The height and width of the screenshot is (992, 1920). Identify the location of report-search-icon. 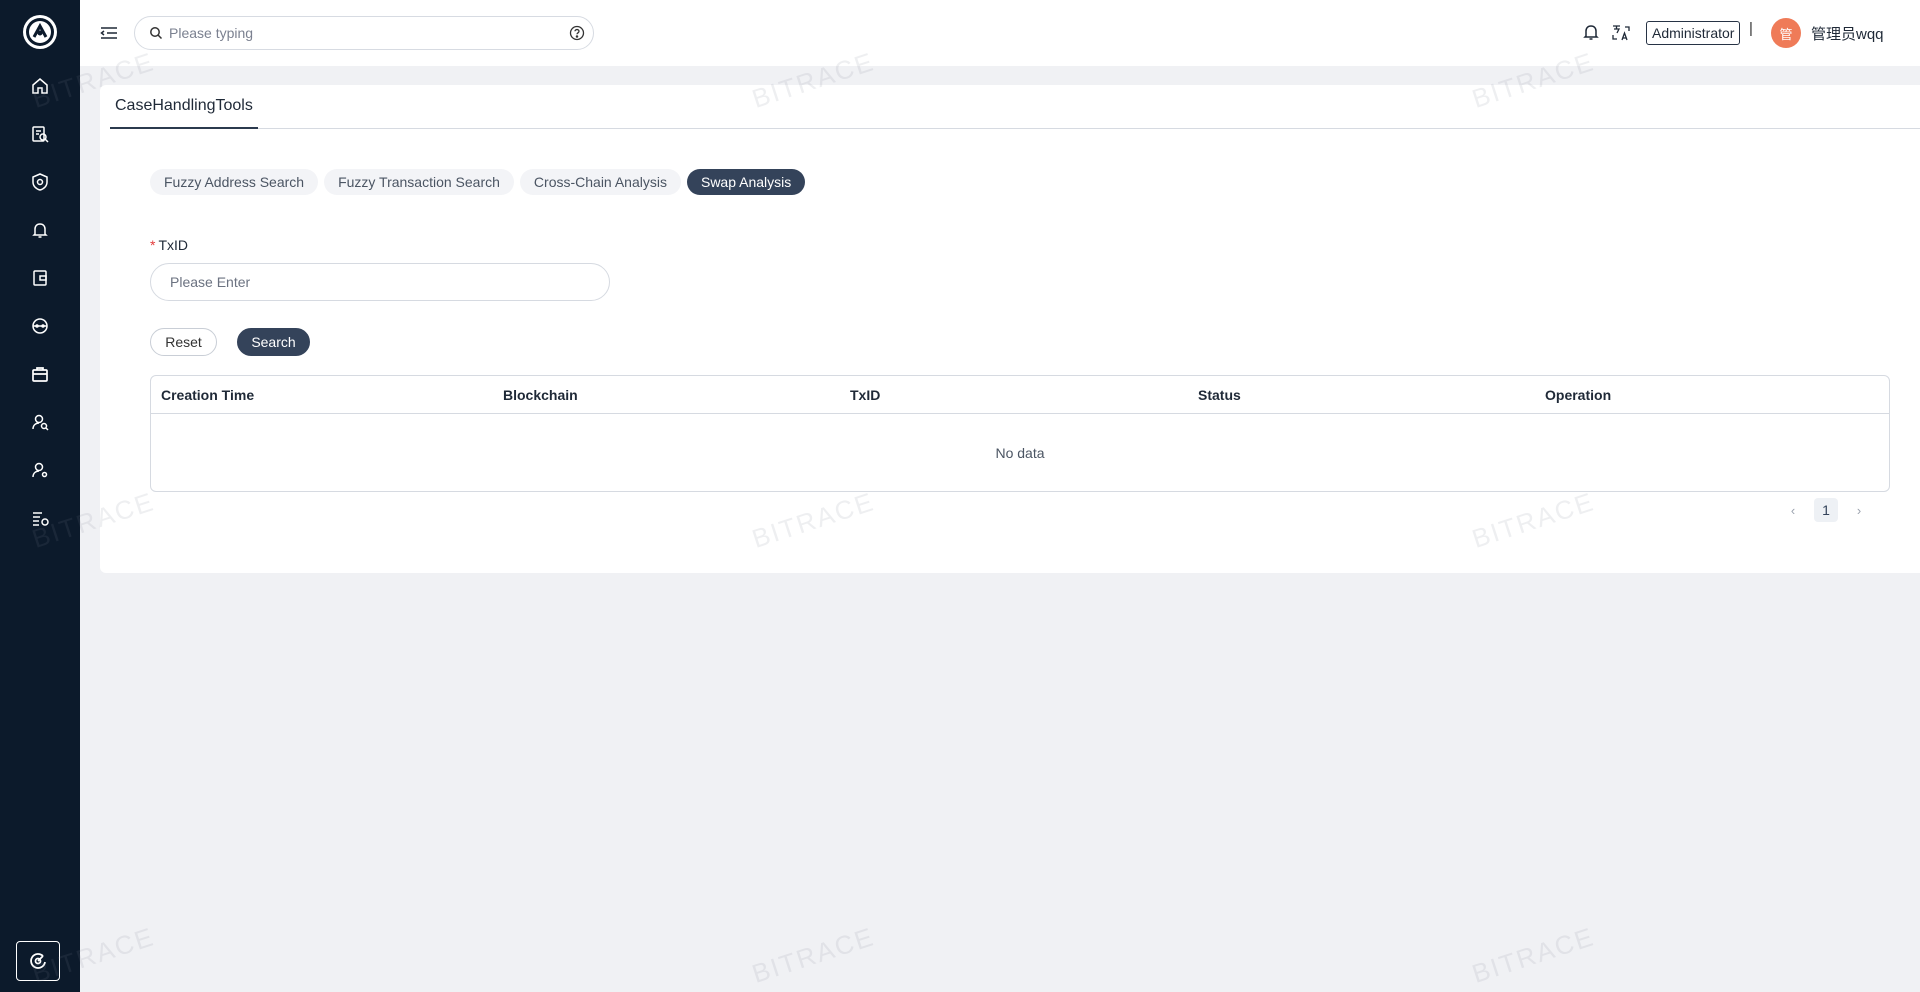
(40, 134).